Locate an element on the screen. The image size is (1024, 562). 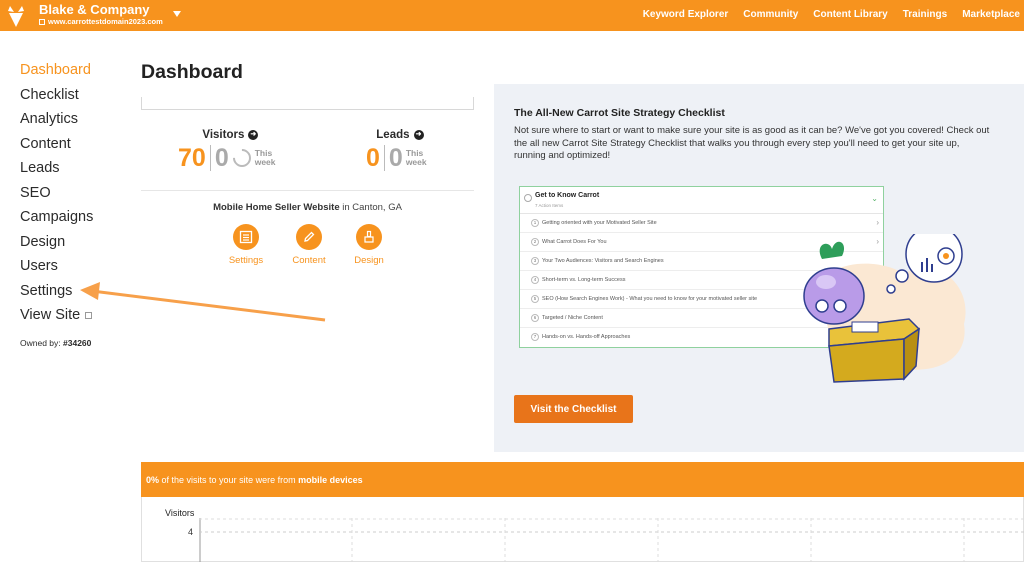
sidebar-item-seo: SEO is located at coordinates (75, 193).